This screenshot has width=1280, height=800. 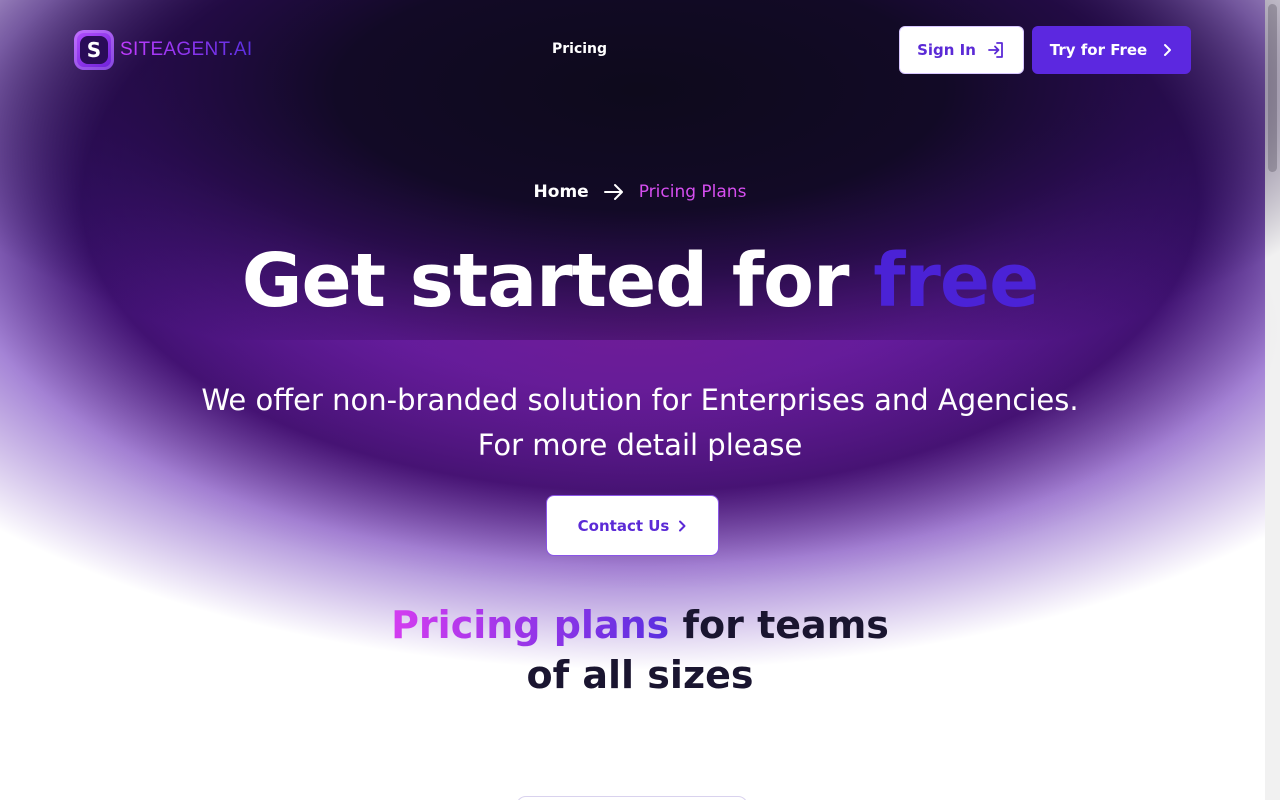 What do you see at coordinates (632, 798) in the screenshot?
I see `billing-toggle` at bounding box center [632, 798].